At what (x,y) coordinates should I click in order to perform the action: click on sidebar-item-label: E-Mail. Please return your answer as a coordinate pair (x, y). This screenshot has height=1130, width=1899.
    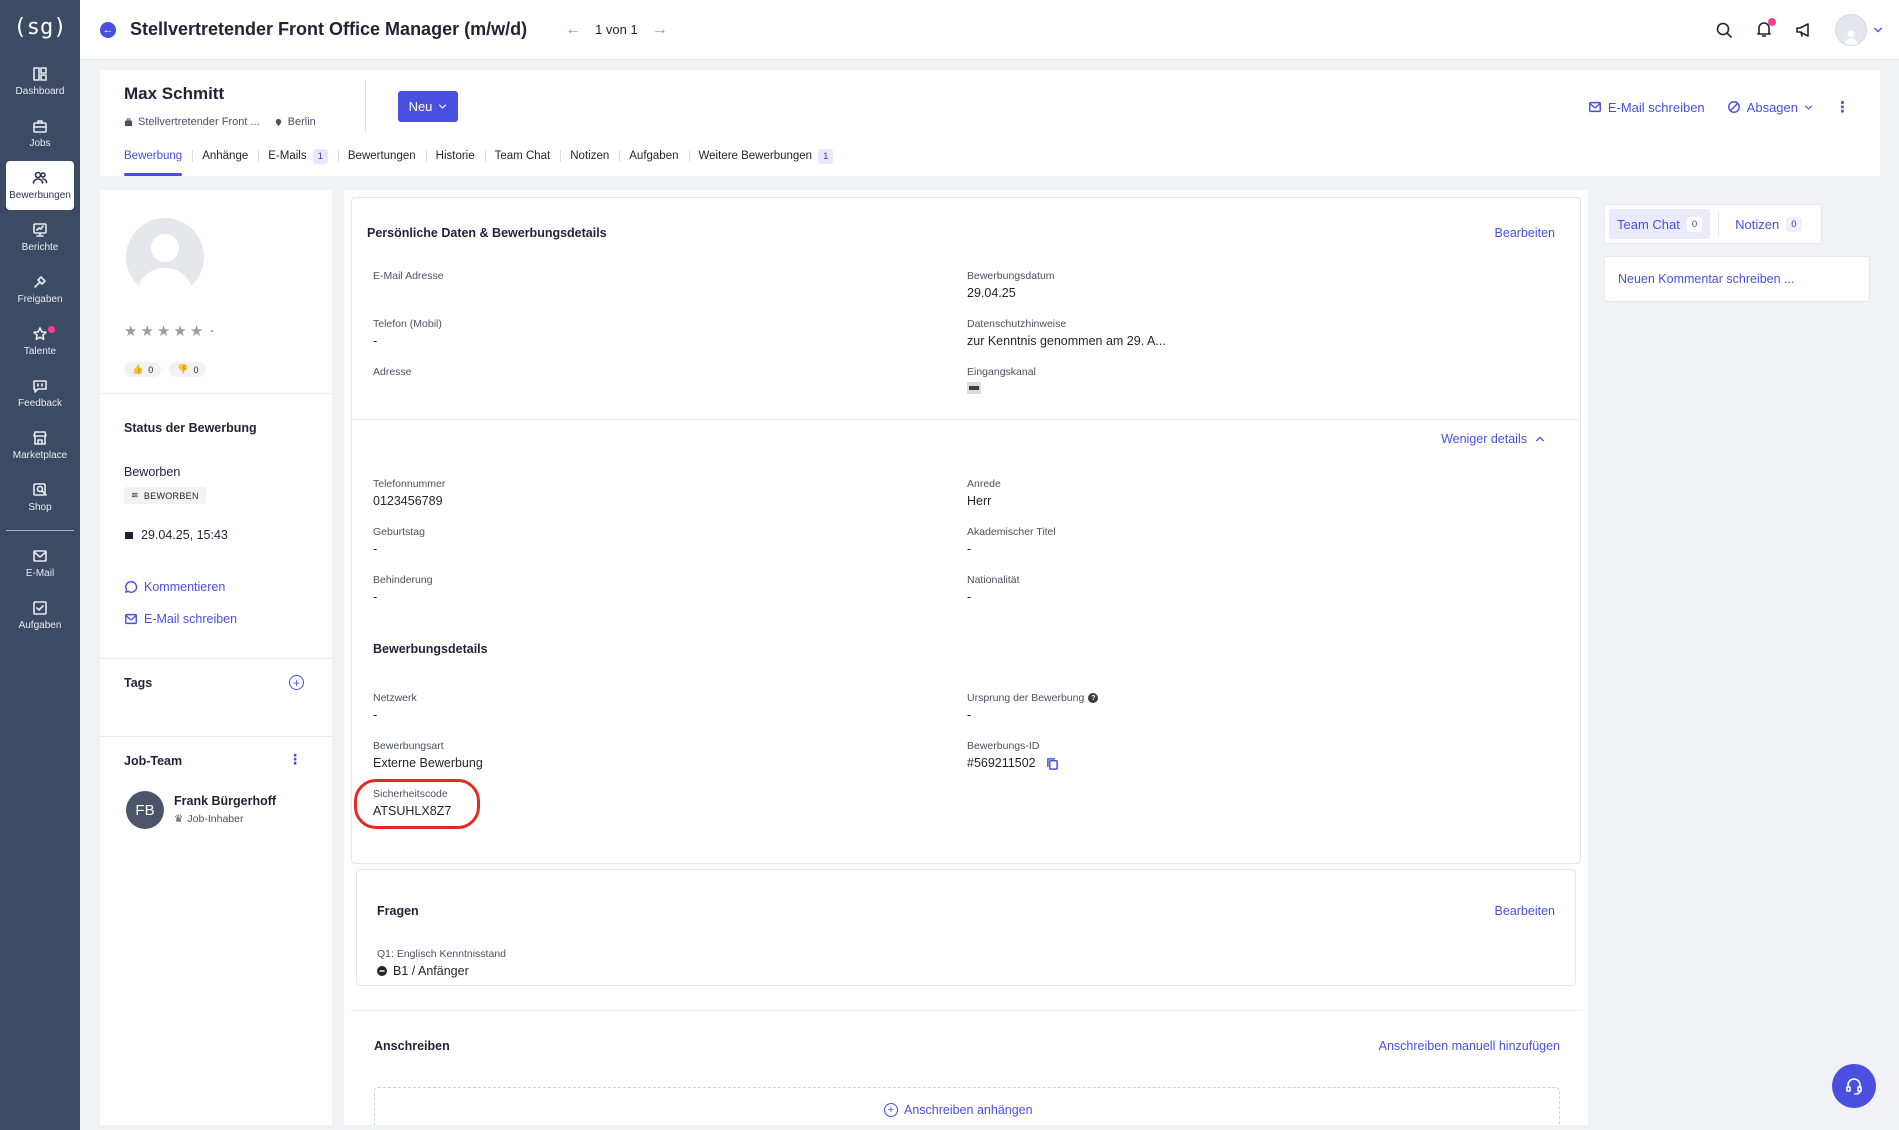
    Looking at the image, I should click on (40, 573).